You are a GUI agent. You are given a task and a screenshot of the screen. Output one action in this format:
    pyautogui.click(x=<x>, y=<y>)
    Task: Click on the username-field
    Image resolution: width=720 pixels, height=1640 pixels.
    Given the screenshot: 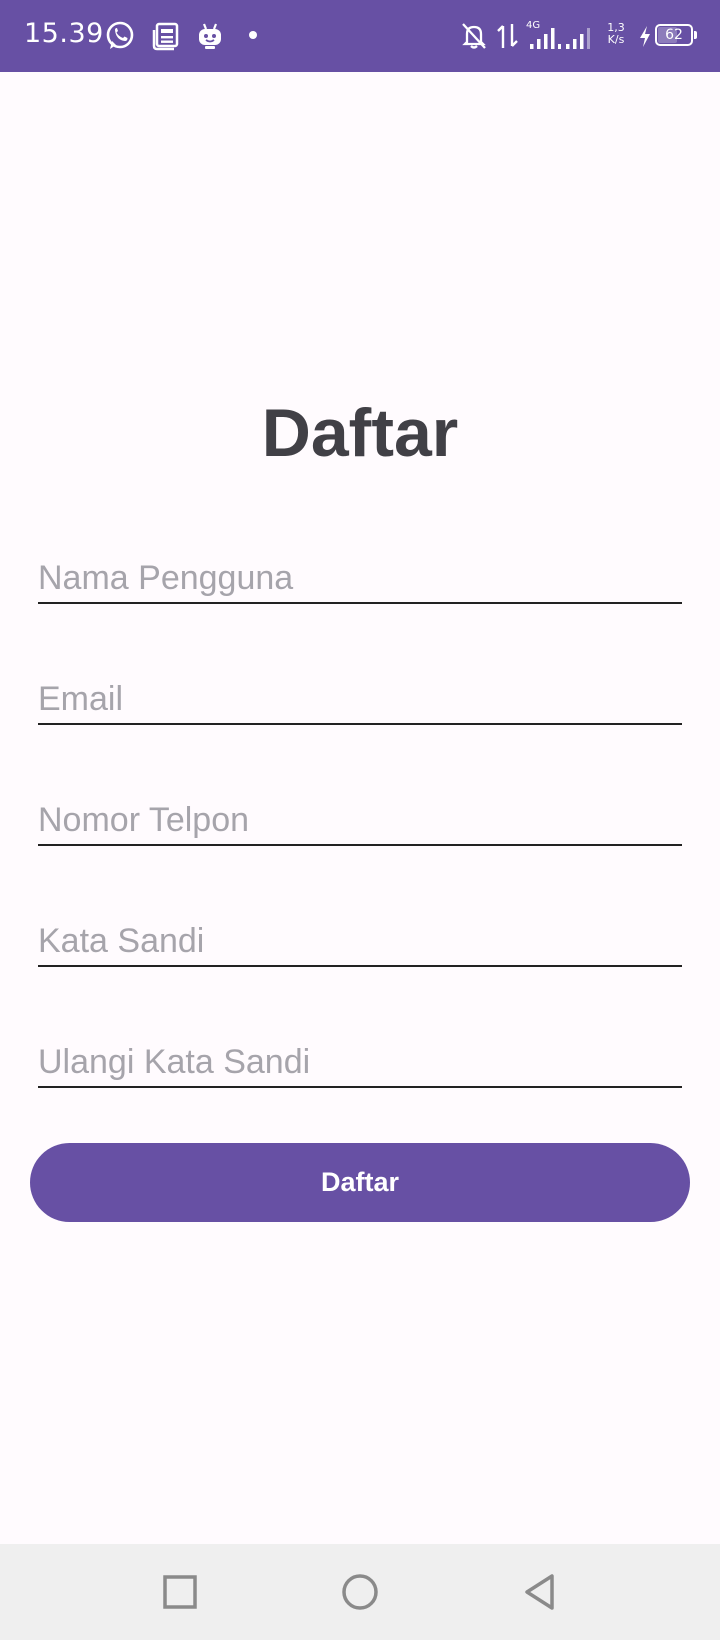 What is the action you would take?
    pyautogui.click(x=360, y=572)
    